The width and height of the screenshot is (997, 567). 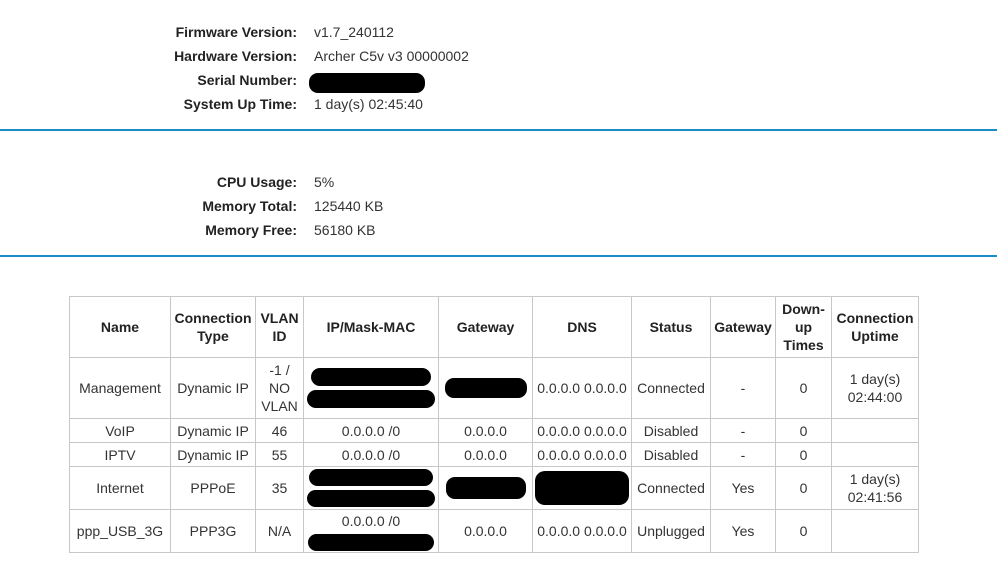 I want to click on cpu-row: CPU Usage: 5%, so click(x=498, y=182).